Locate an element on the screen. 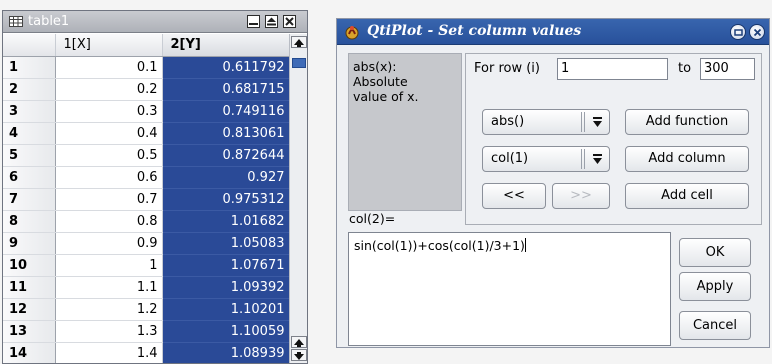 The height and width of the screenshot is (364, 772). table-corner is located at coordinates (29, 45).